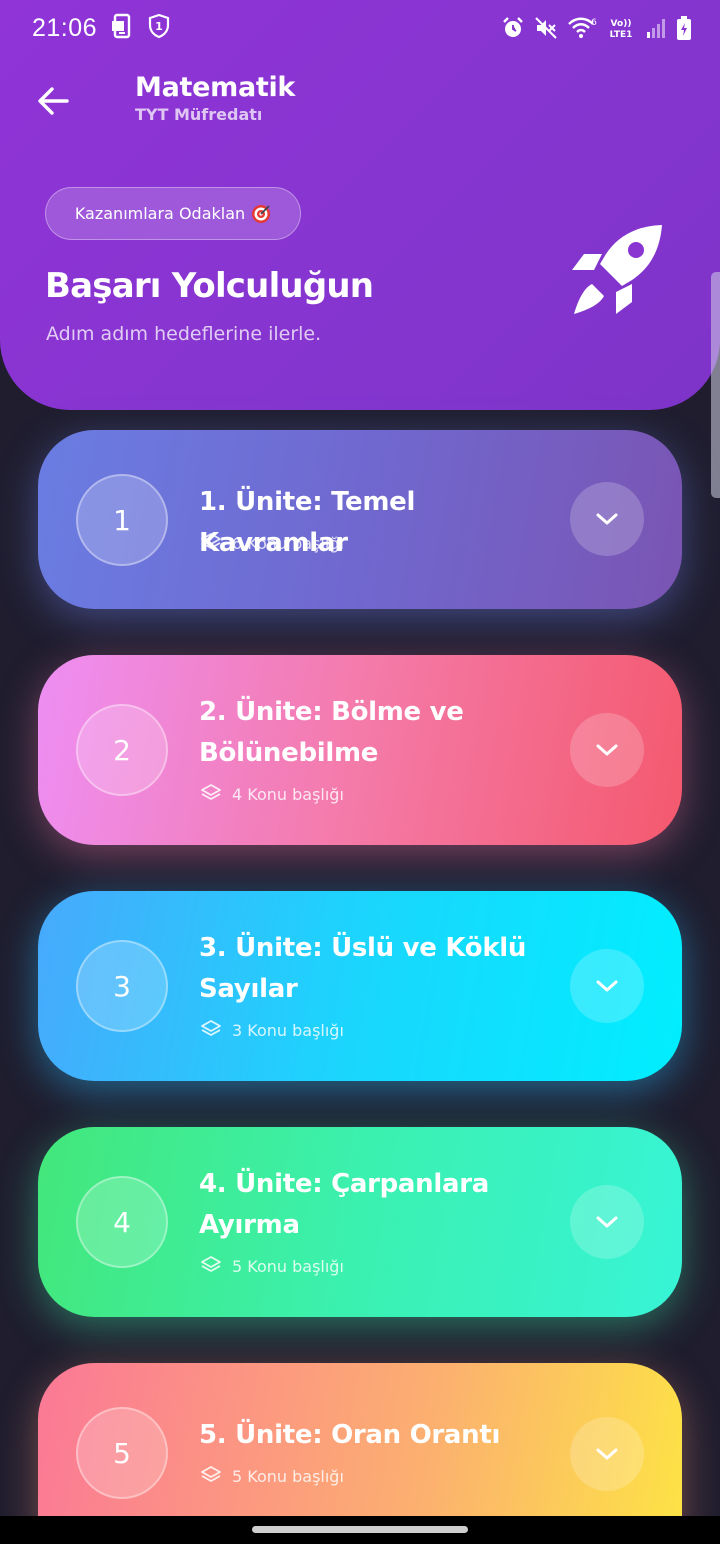  Describe the element at coordinates (546, 28) in the screenshot. I see `mute-icon` at that location.